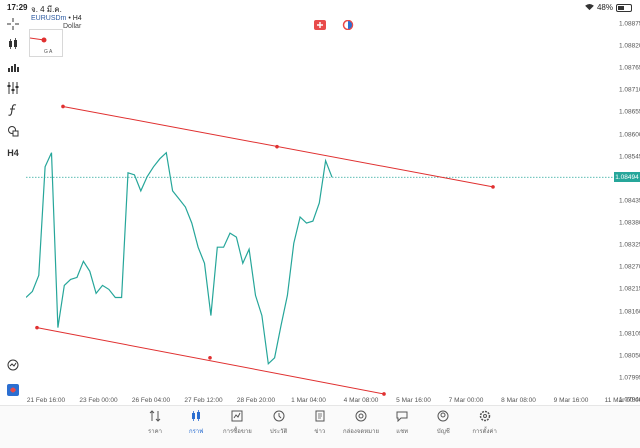  I want to click on price-tick: 1.08875, so click(629, 24).